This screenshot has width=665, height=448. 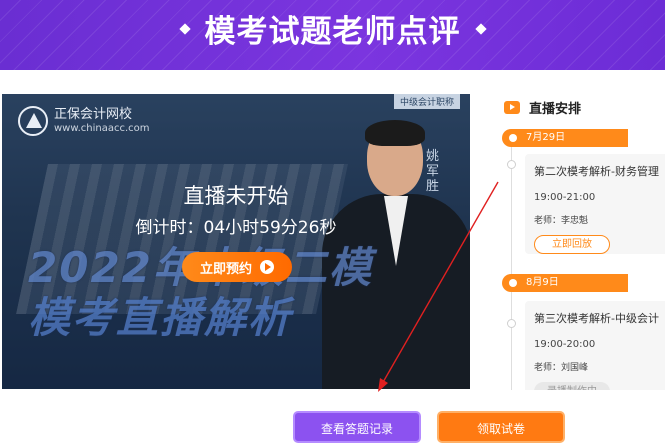 What do you see at coordinates (565, 344) in the screenshot?
I see `schedule-item-time: 19:00-20:00` at bounding box center [565, 344].